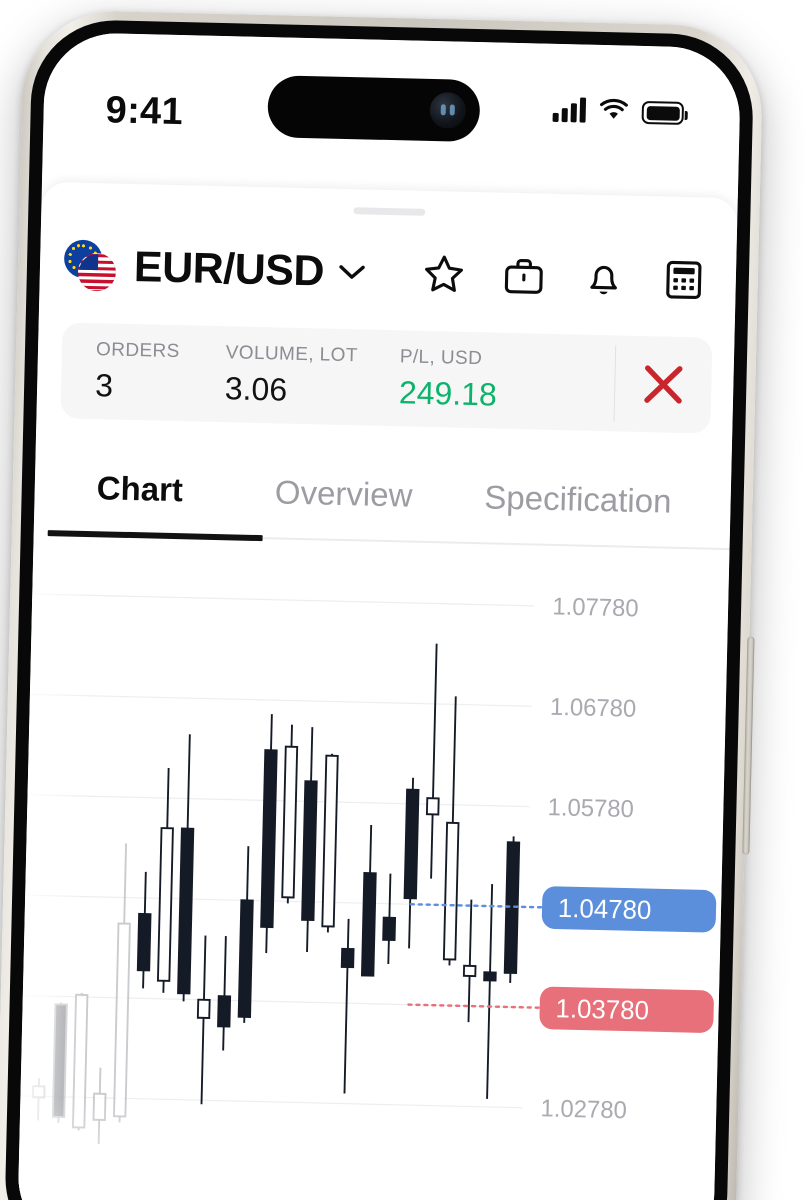 The image size is (804, 1200). What do you see at coordinates (441, 357) in the screenshot?
I see `profit-loss-label: P/L, USD` at bounding box center [441, 357].